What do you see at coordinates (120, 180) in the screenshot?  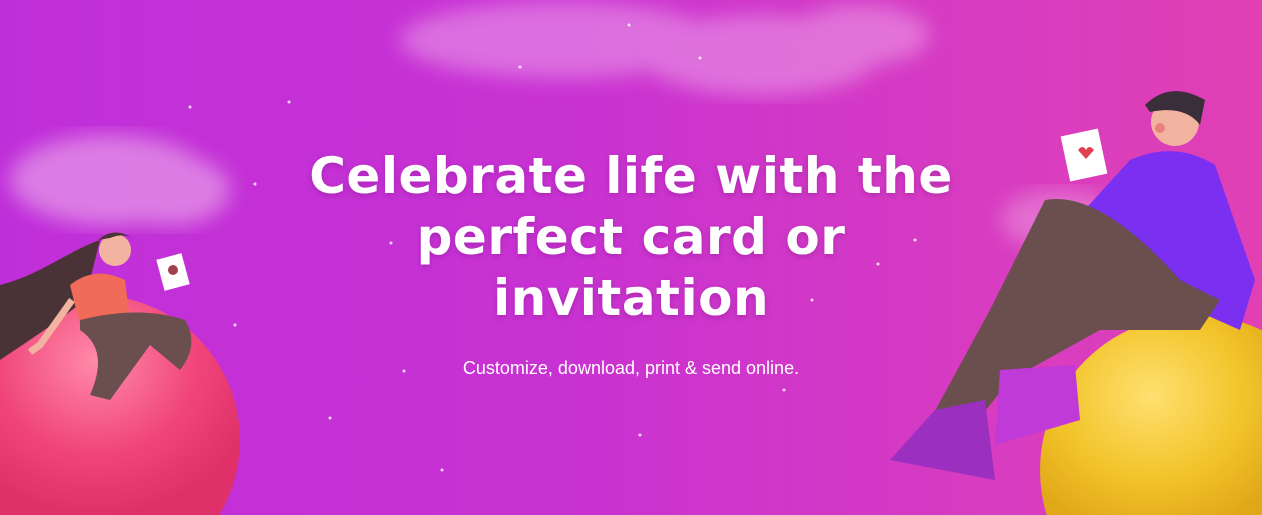 I see `cloud-left` at bounding box center [120, 180].